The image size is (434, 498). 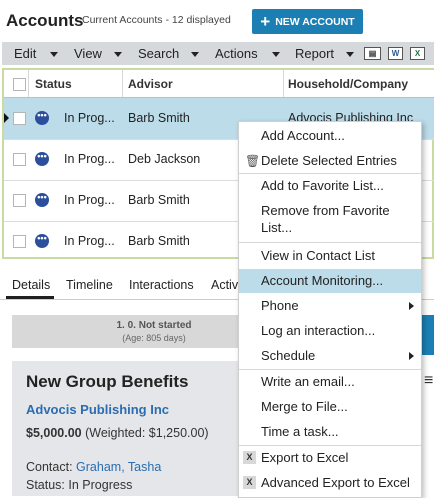 I want to click on column-advisor: Advisor, so click(x=150, y=84).